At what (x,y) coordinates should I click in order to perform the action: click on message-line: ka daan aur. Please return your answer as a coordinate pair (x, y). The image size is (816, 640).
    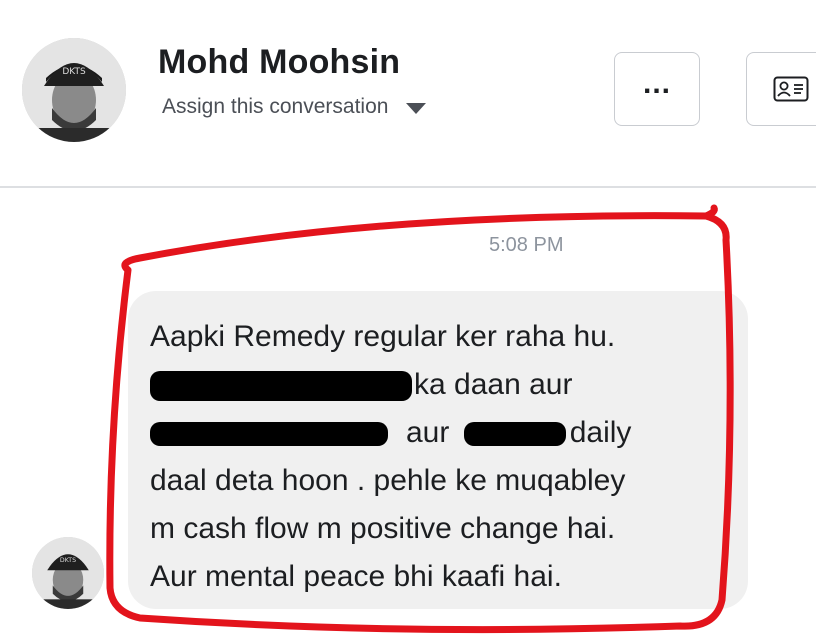
    Looking at the image, I should click on (439, 385).